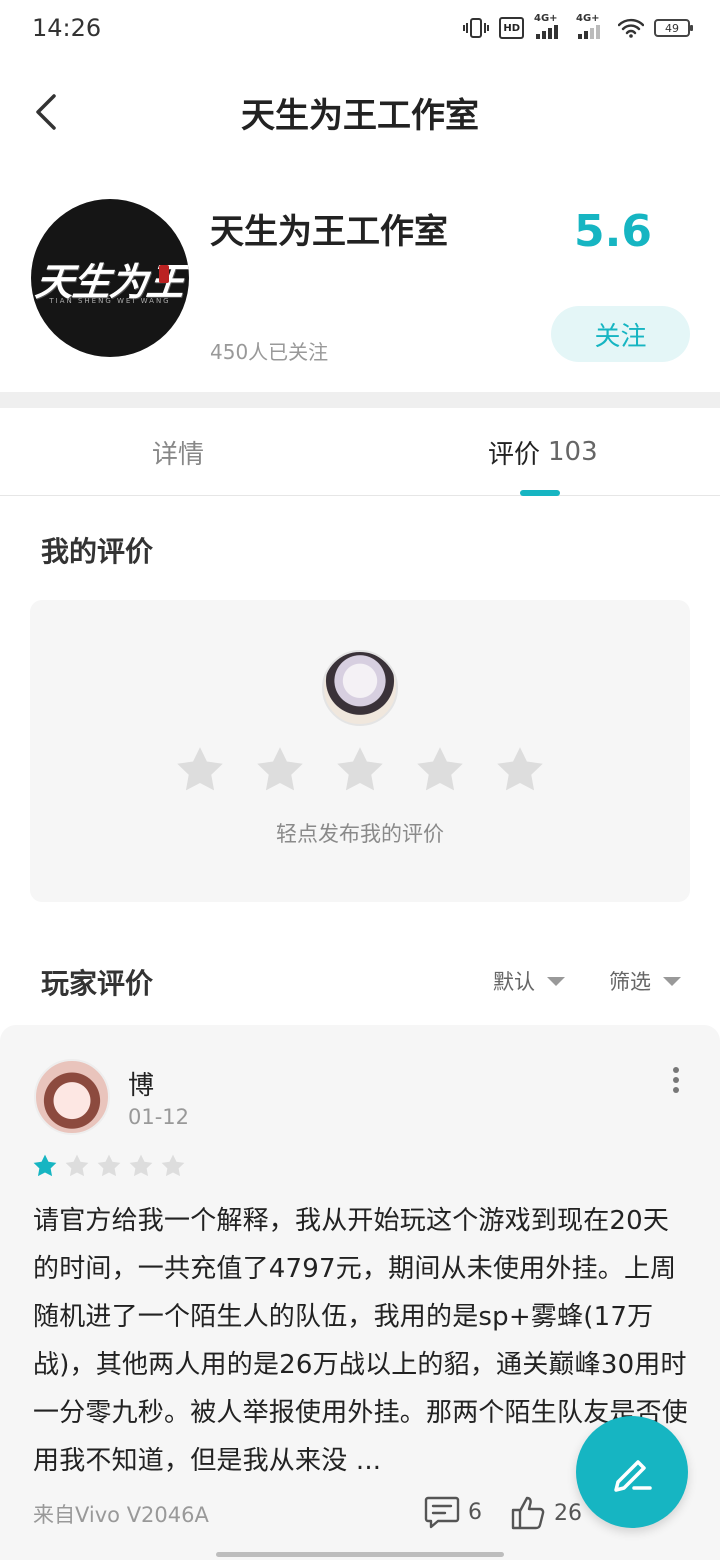 The width and height of the screenshot is (720, 1560). I want to click on comment-icon, so click(442, 1512).